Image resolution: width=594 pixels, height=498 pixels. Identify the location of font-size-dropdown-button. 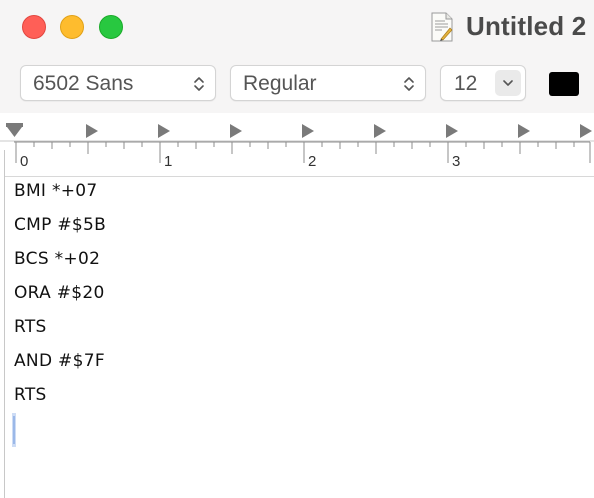
(508, 83).